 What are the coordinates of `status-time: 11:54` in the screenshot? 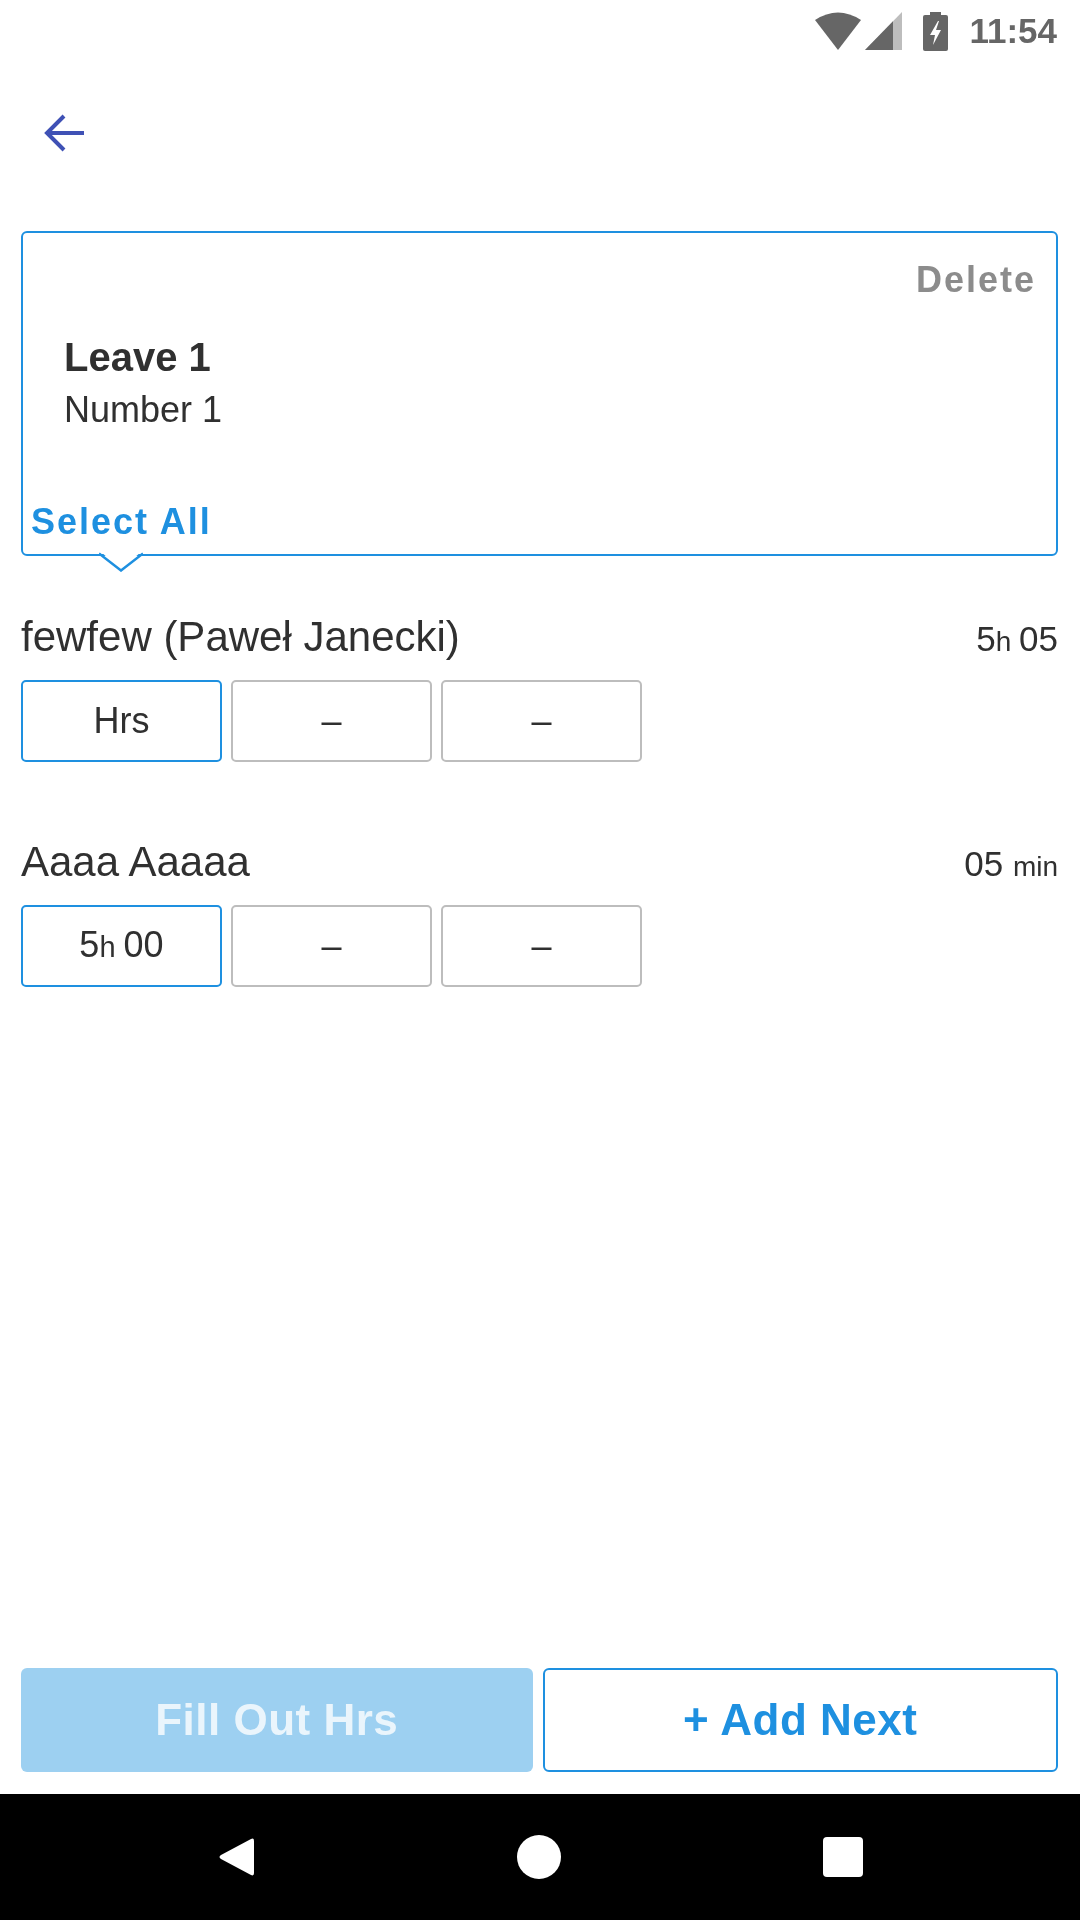 It's located at (1013, 31).